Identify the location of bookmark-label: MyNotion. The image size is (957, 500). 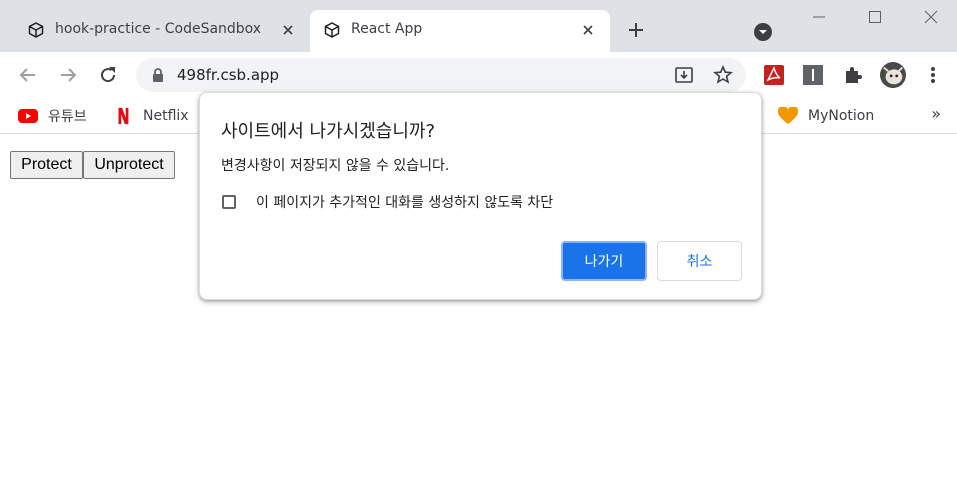
(841, 116).